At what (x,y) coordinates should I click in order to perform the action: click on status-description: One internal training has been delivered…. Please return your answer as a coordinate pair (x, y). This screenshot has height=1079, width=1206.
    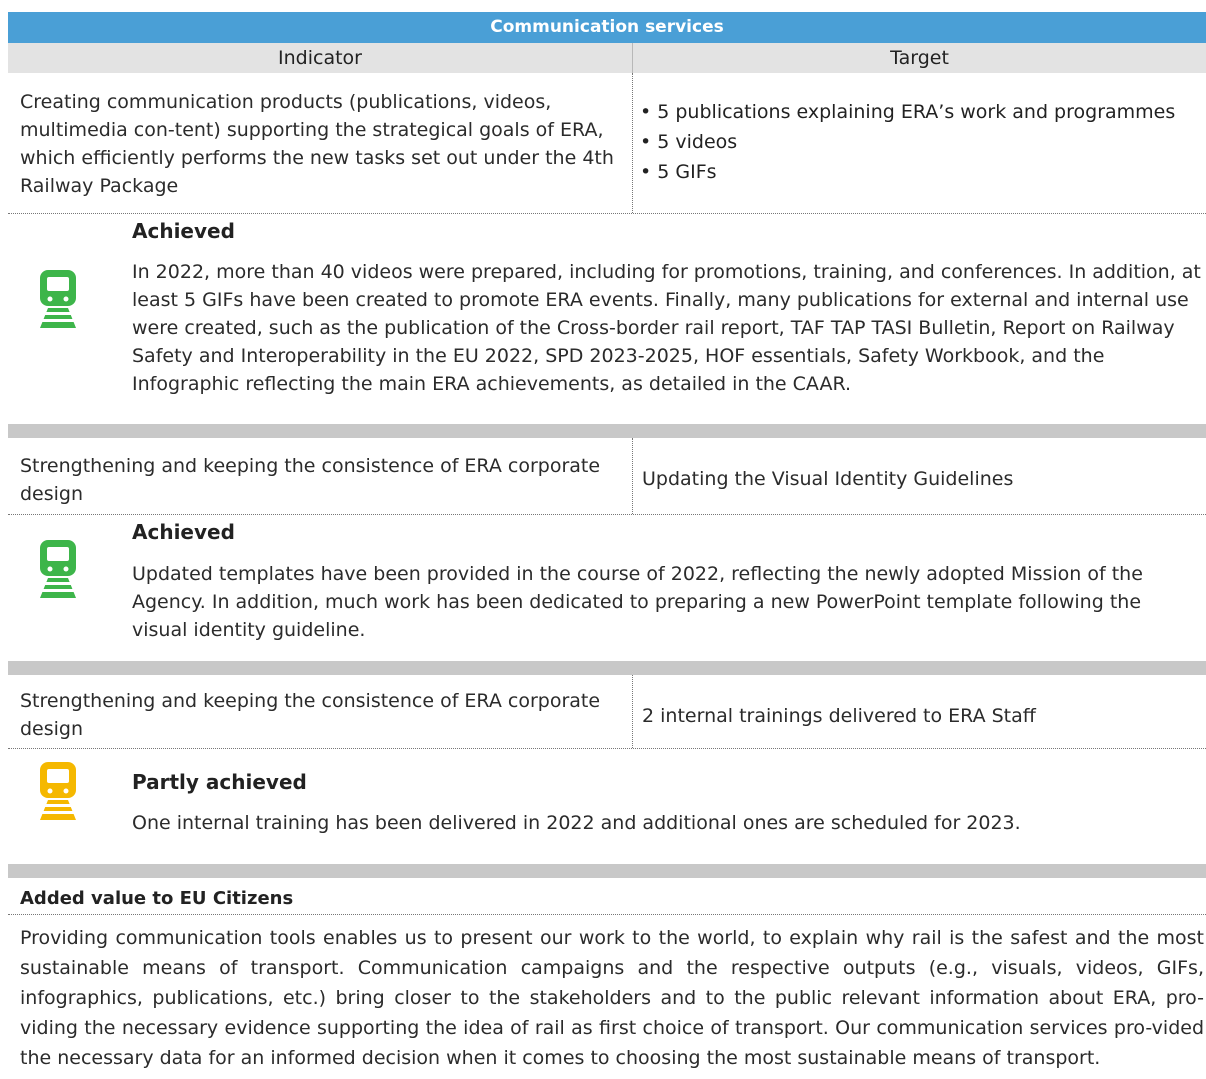
    Looking at the image, I should click on (576, 823).